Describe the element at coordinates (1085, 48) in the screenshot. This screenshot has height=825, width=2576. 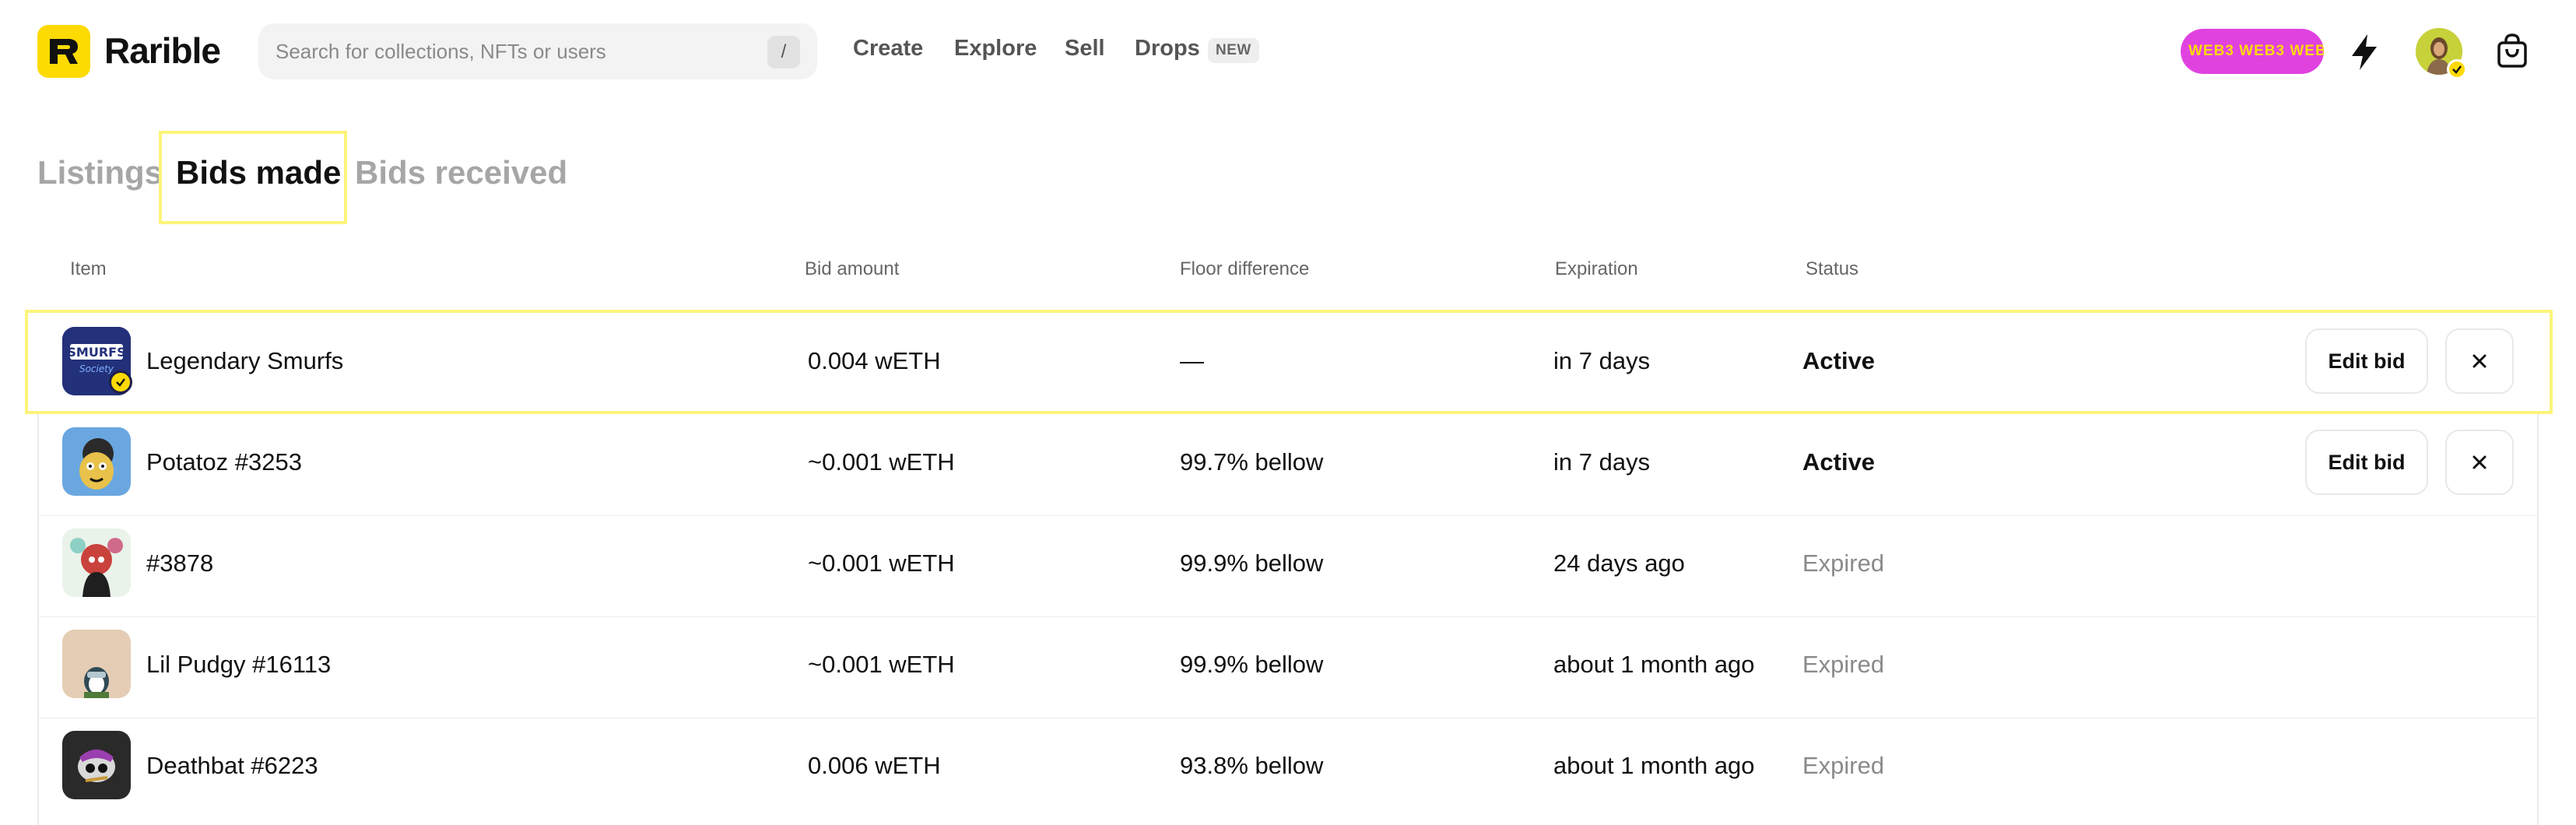
I see `nav-sell: Sell` at that location.